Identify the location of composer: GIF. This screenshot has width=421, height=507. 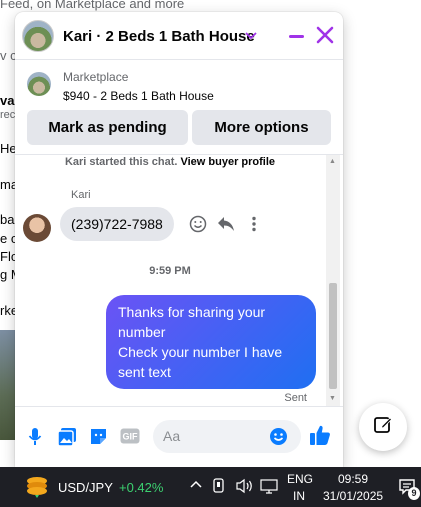
(179, 436).